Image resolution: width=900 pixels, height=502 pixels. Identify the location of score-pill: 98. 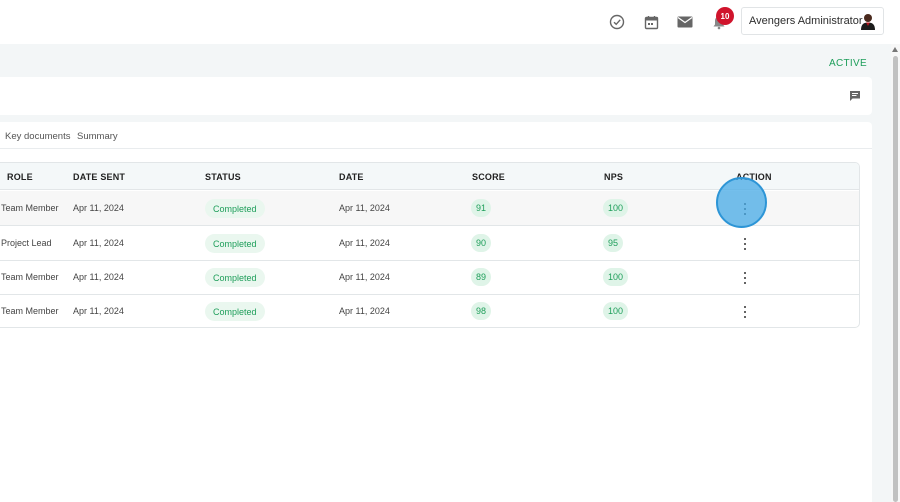
(481, 311).